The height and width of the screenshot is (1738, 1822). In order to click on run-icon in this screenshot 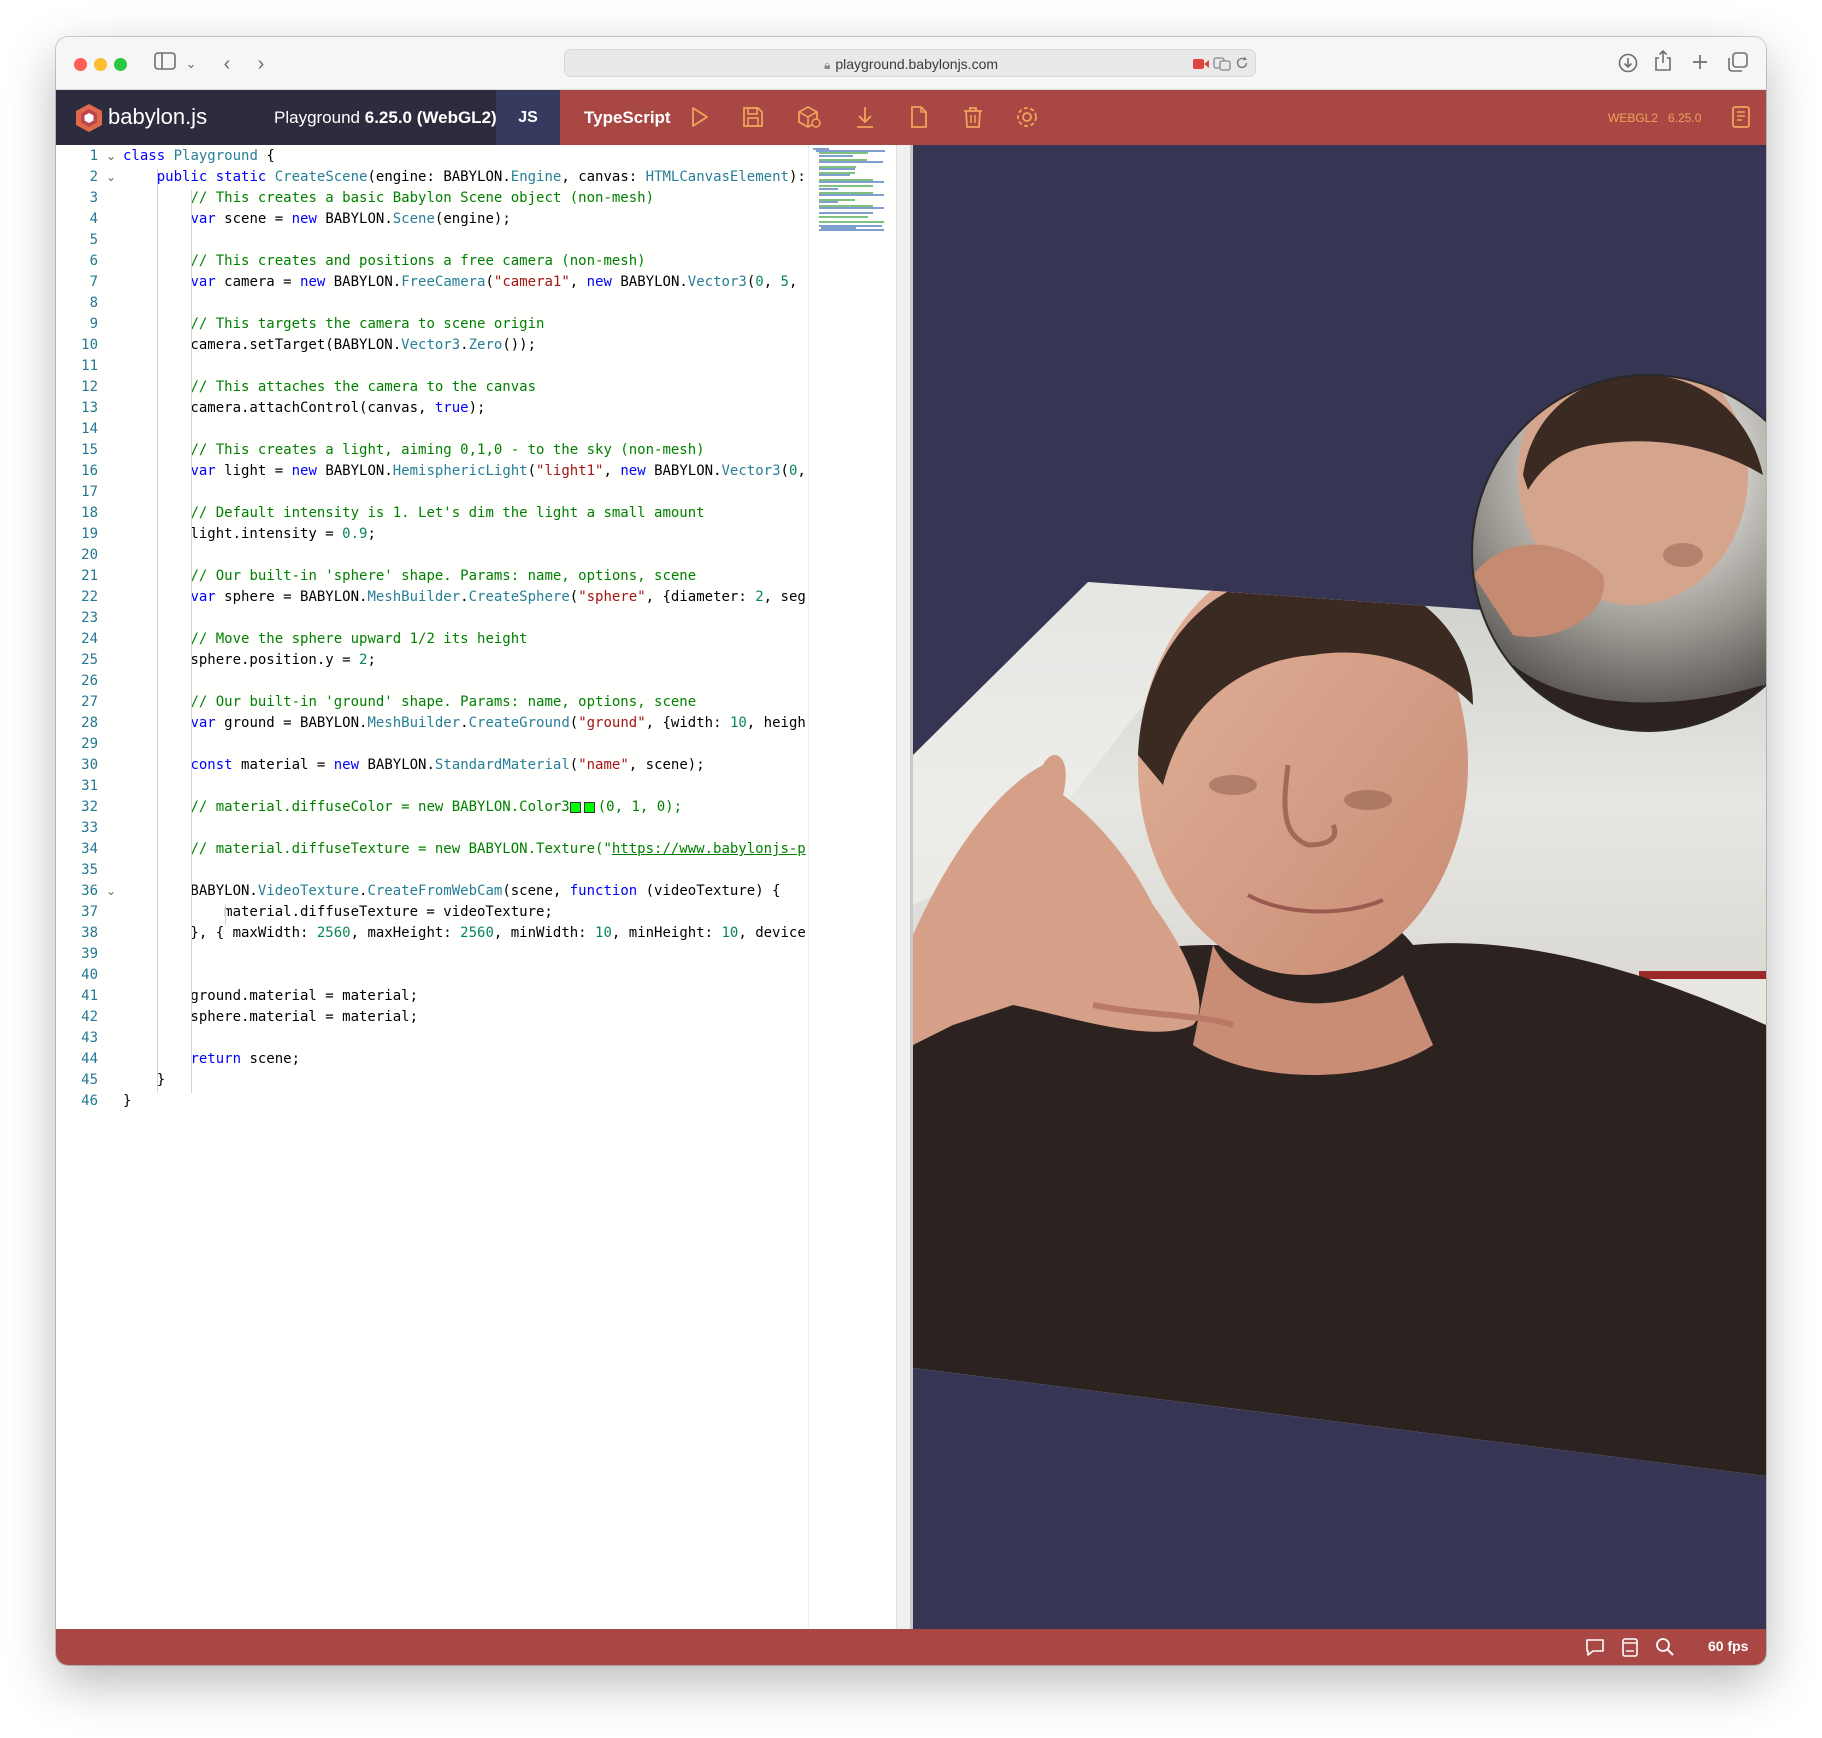, I will do `click(699, 117)`.